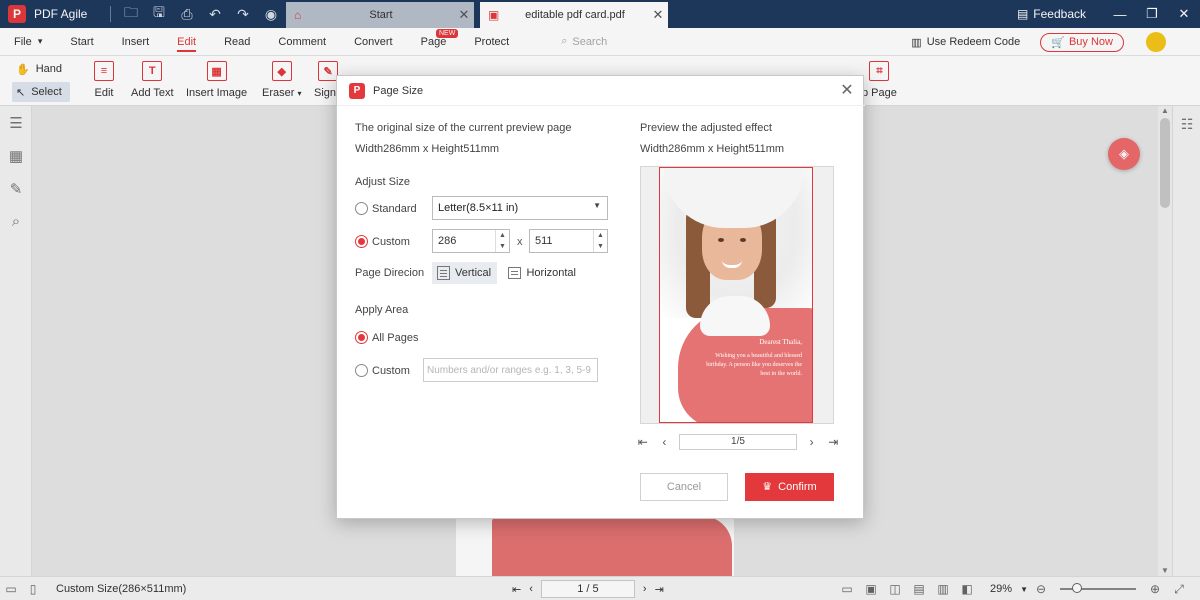  I want to click on custom-range-radio, so click(361, 370).